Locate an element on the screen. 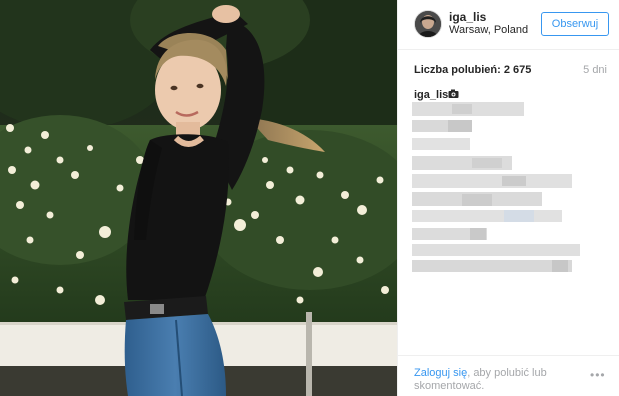  follow-button: Obserwuj is located at coordinates (575, 24).